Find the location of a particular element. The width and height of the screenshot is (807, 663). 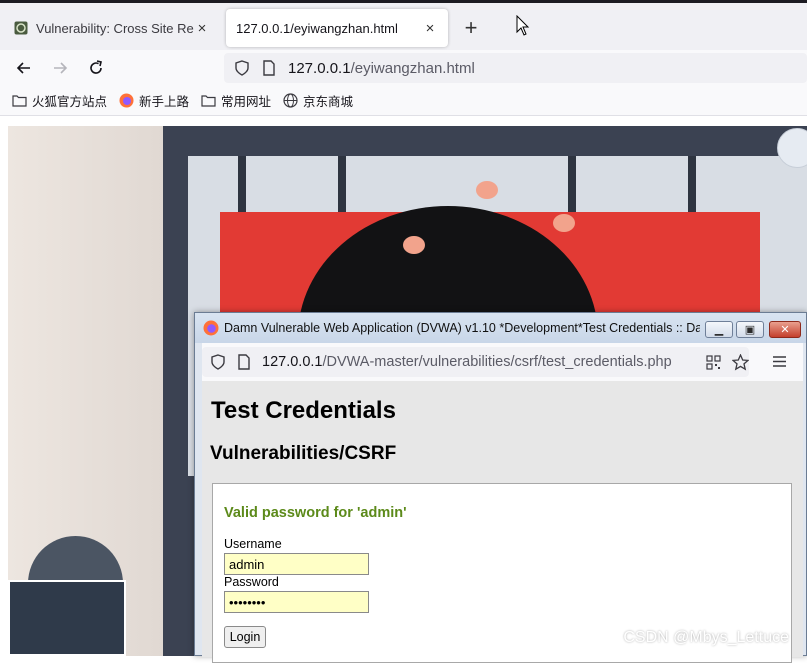

address-bar: 127.0.0.1/eyiwangzhan.html is located at coordinates (515, 68).